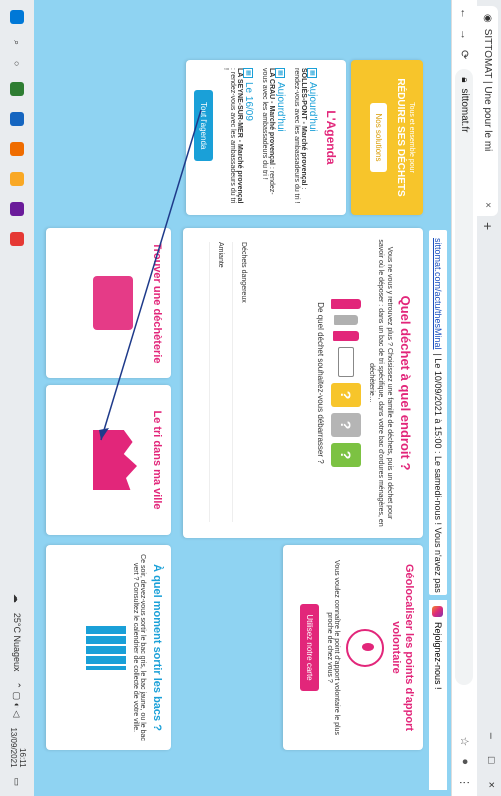  Describe the element at coordinates (405, 383) in the screenshot. I see `question-title: Quel déchet à quel endroit ?` at that location.